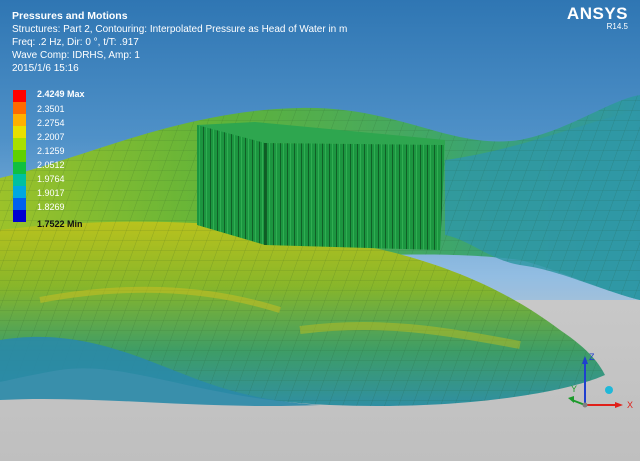  Describe the element at coordinates (231, 185) in the screenshot. I see `structure-left-face` at that location.